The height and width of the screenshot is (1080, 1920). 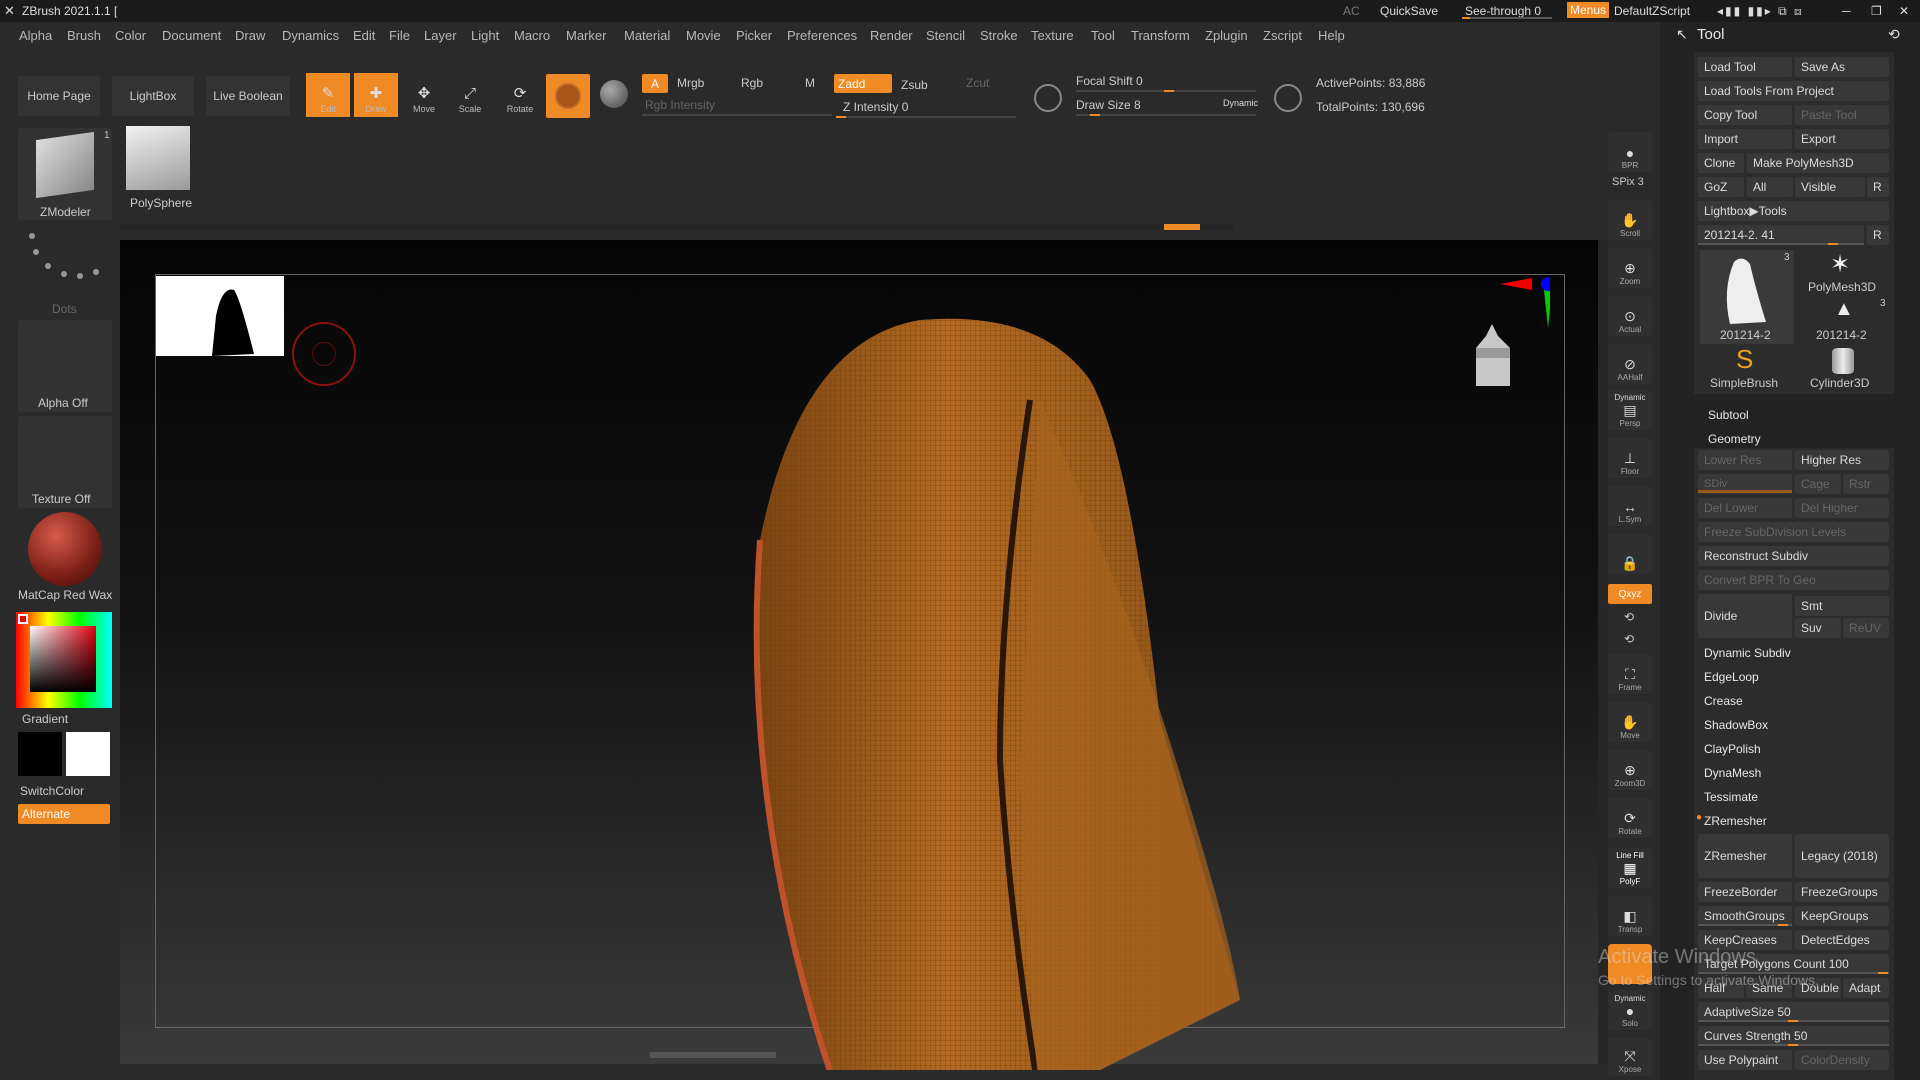 I want to click on menu-color: Color, so click(x=130, y=35).